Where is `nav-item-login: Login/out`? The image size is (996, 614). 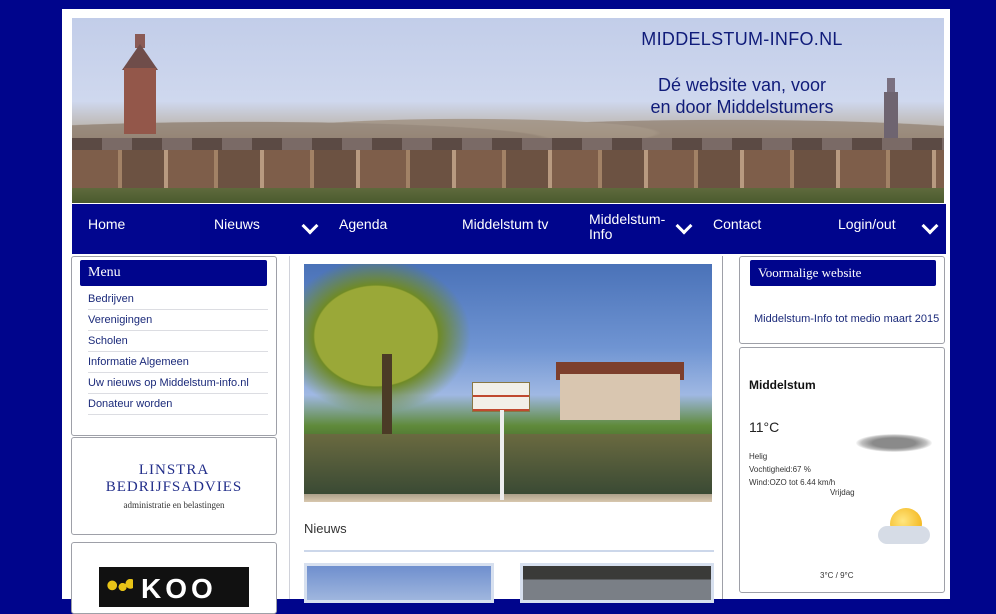 nav-item-login: Login/out is located at coordinates (867, 224).